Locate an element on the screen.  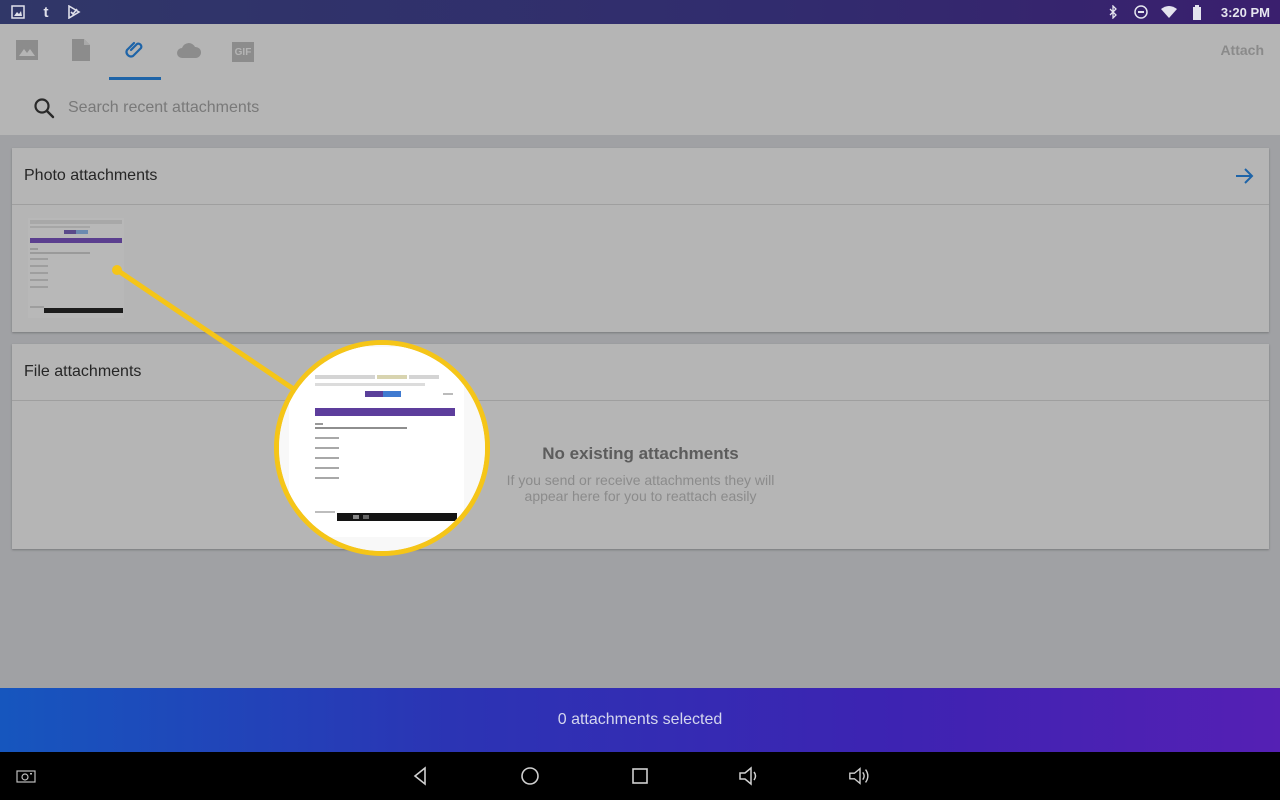
play-store-icon is located at coordinates (74, 12).